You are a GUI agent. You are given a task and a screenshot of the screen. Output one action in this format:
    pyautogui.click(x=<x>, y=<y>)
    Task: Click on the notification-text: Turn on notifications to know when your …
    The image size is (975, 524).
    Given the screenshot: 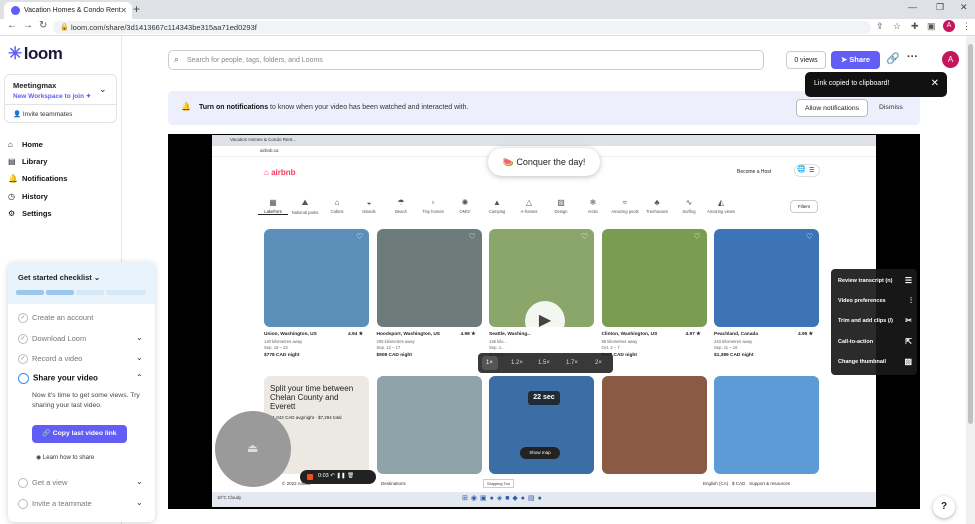 What is the action you would take?
    pyautogui.click(x=334, y=107)
    